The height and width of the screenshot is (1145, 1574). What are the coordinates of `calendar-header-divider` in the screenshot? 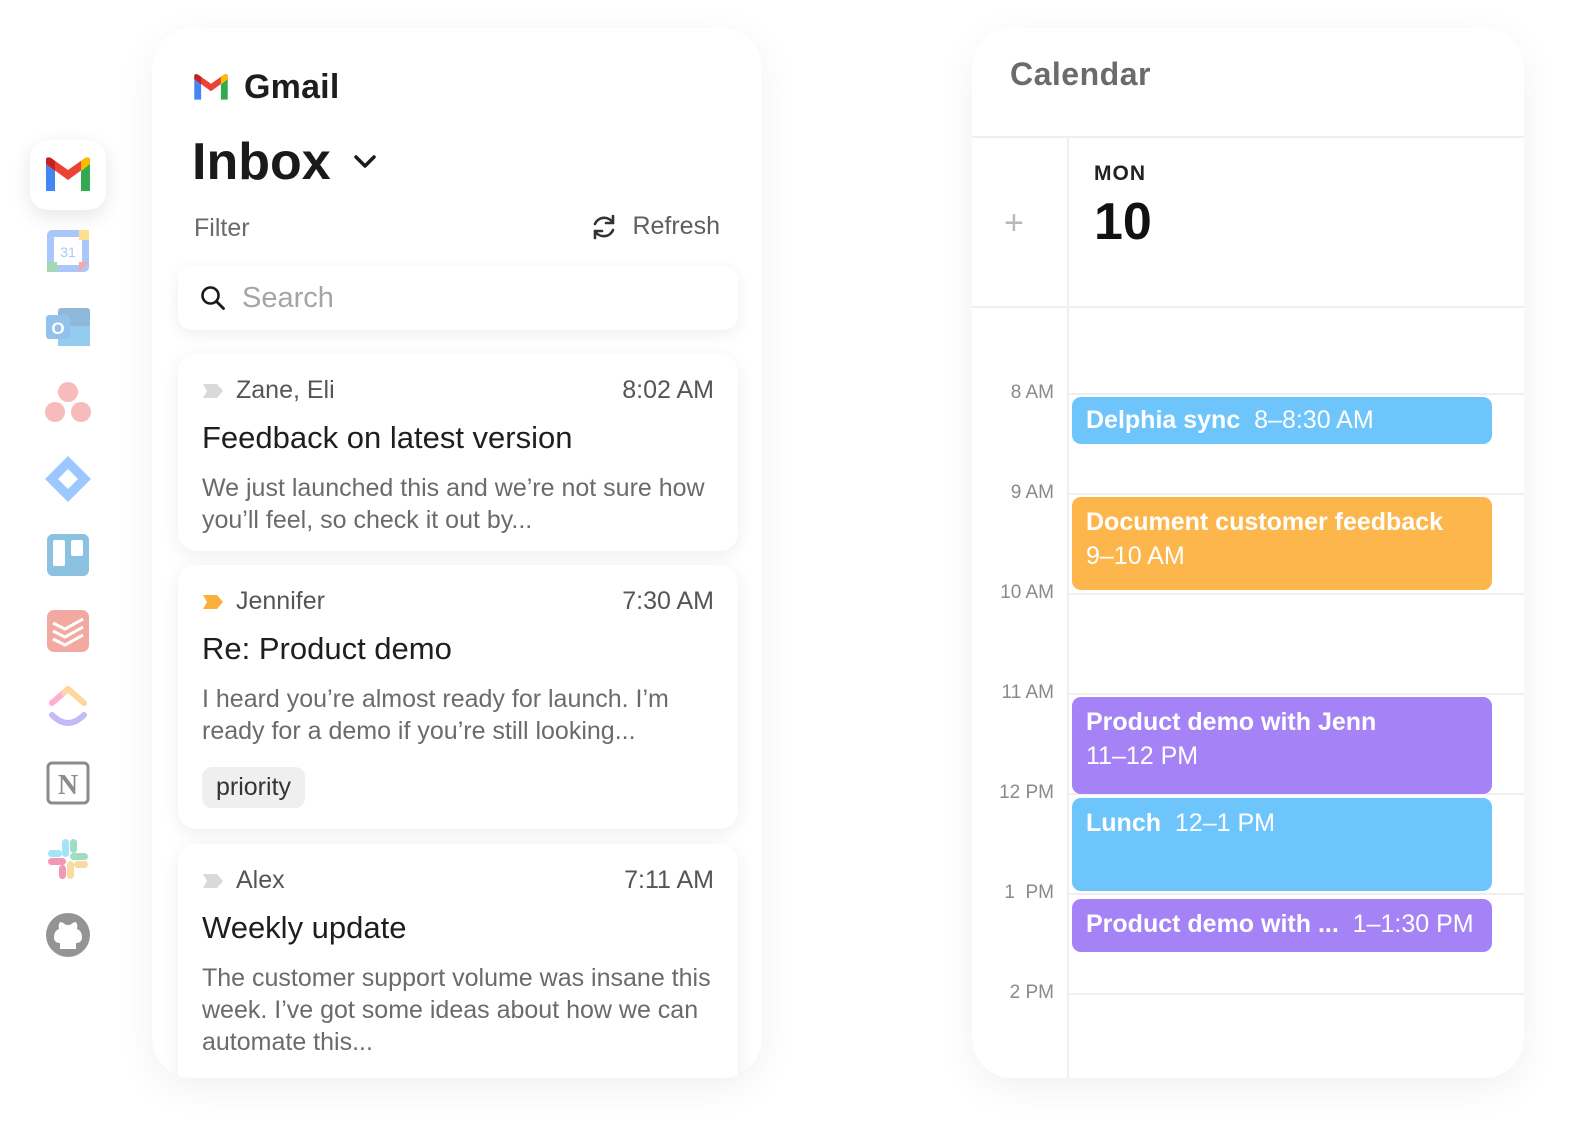 It's located at (1248, 137).